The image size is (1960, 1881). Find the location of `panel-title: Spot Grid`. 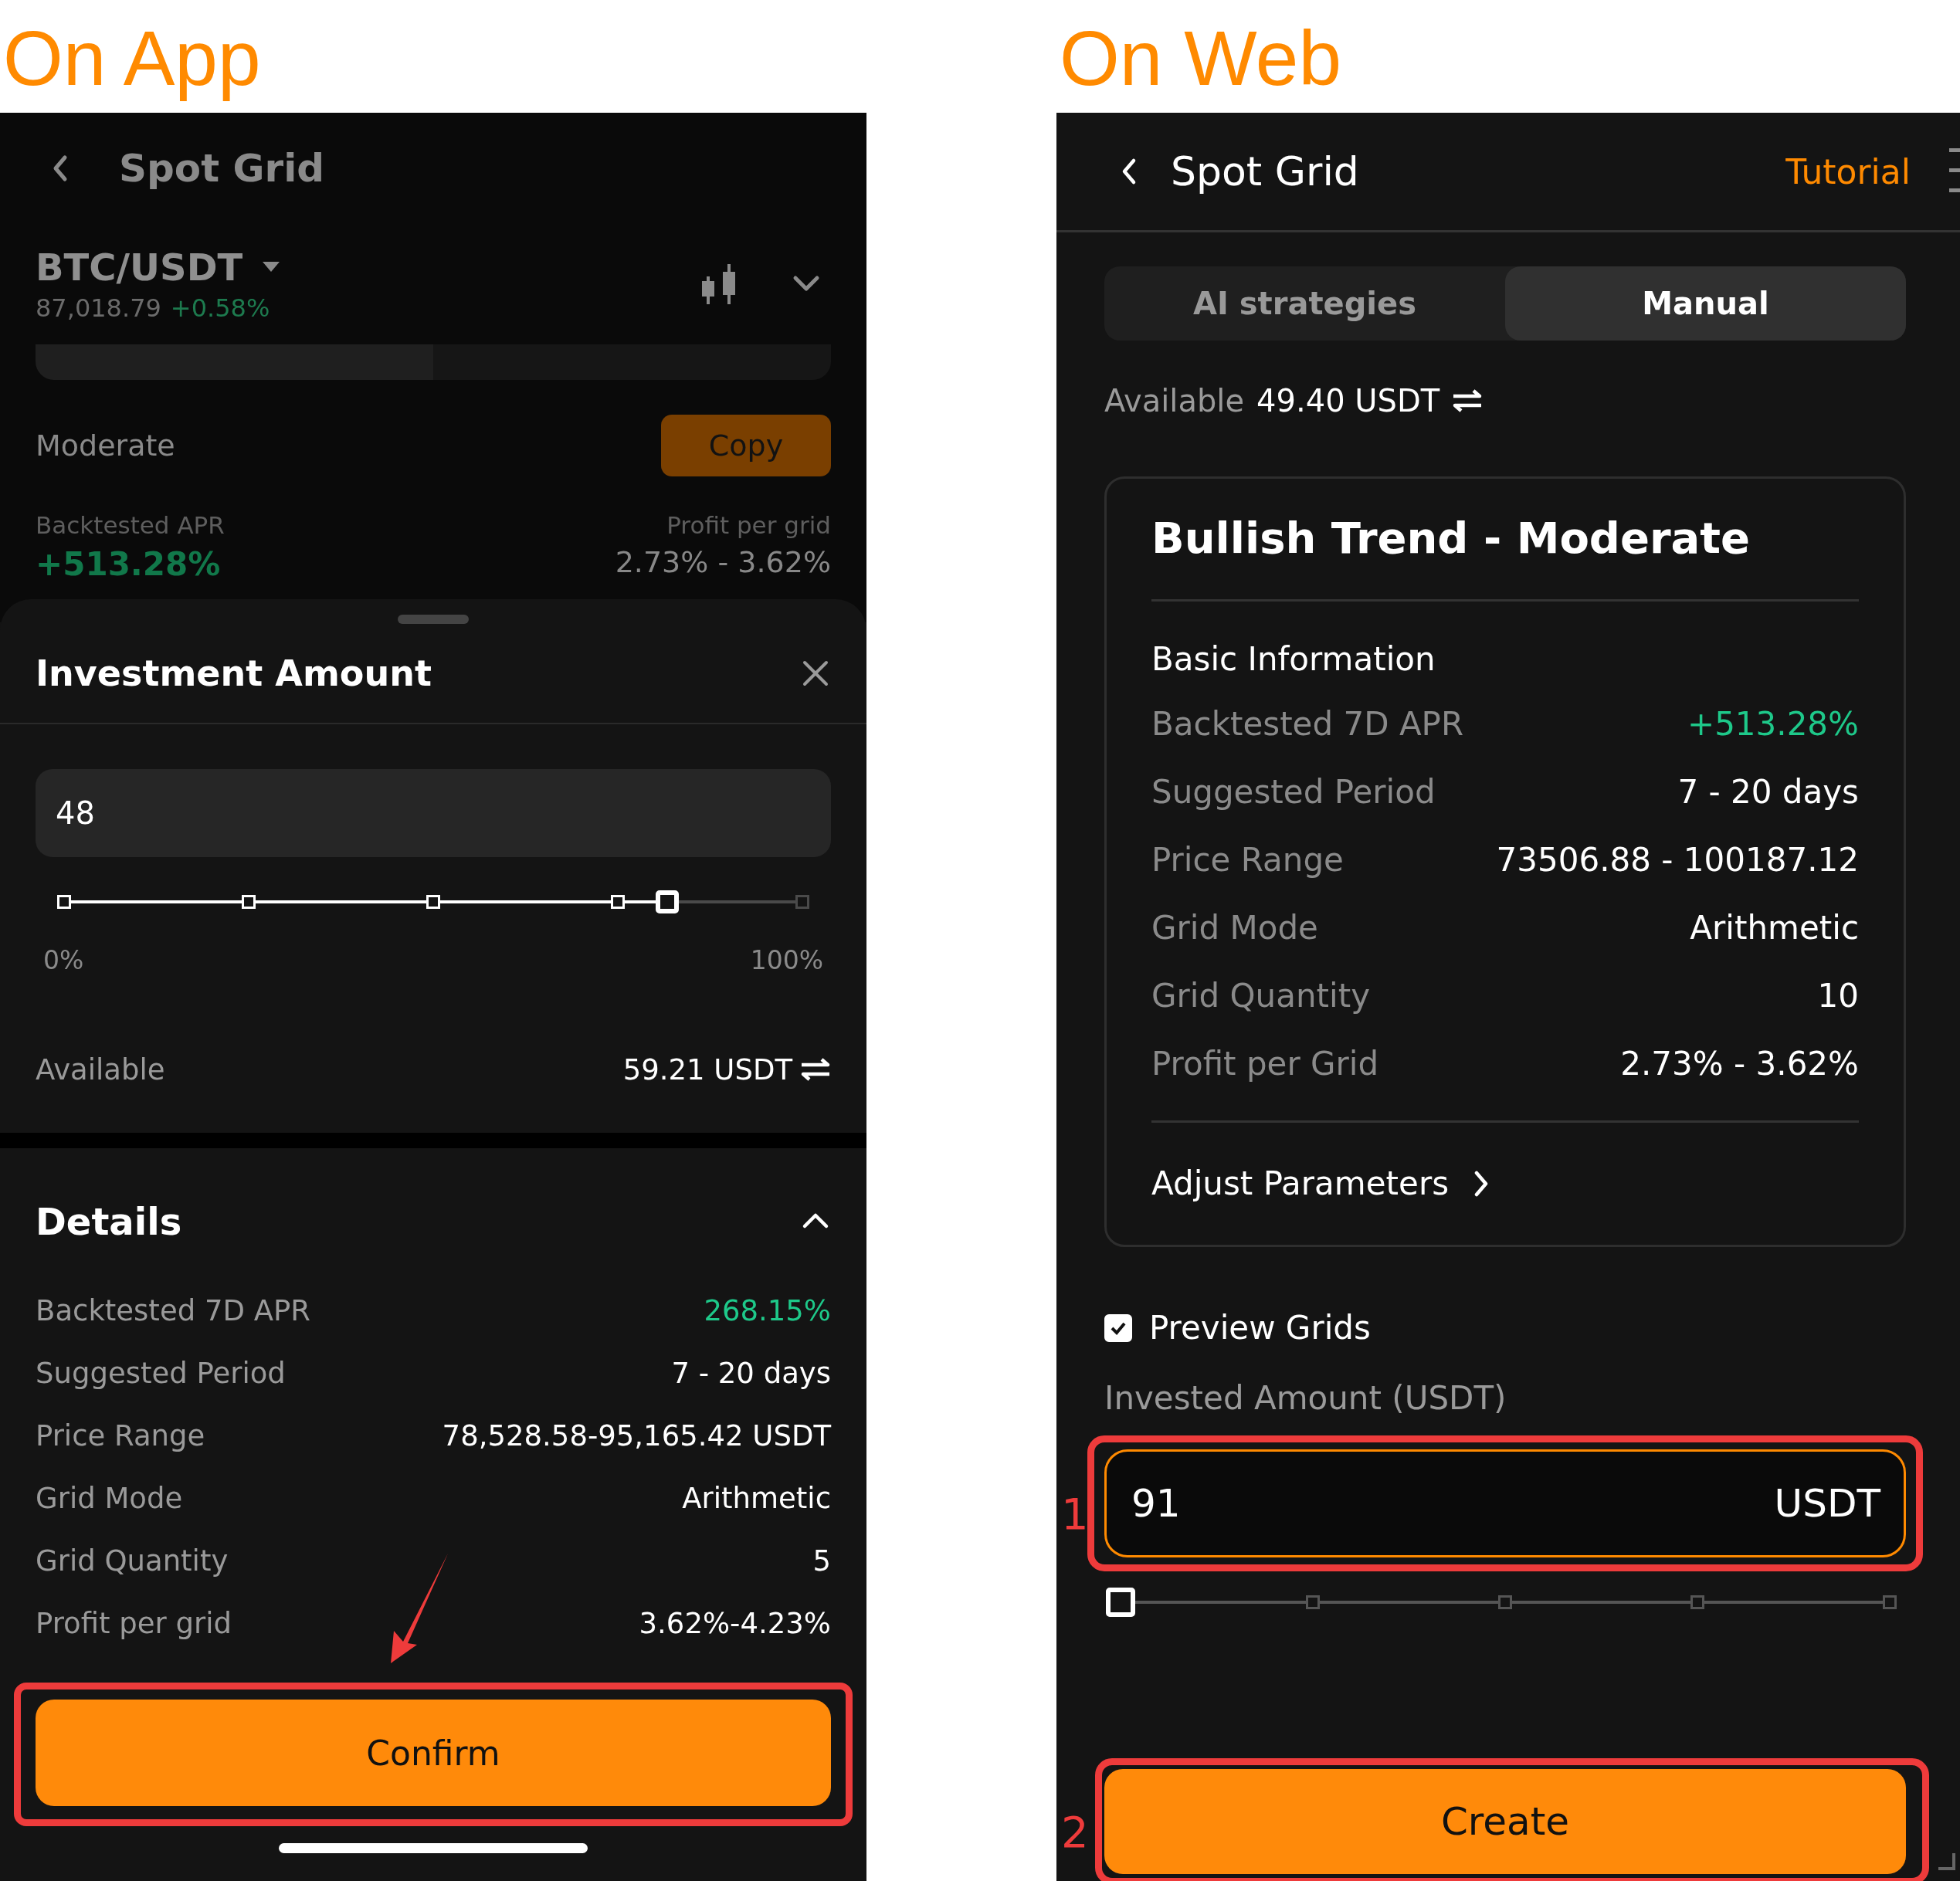

panel-title: Spot Grid is located at coordinates (1265, 171).